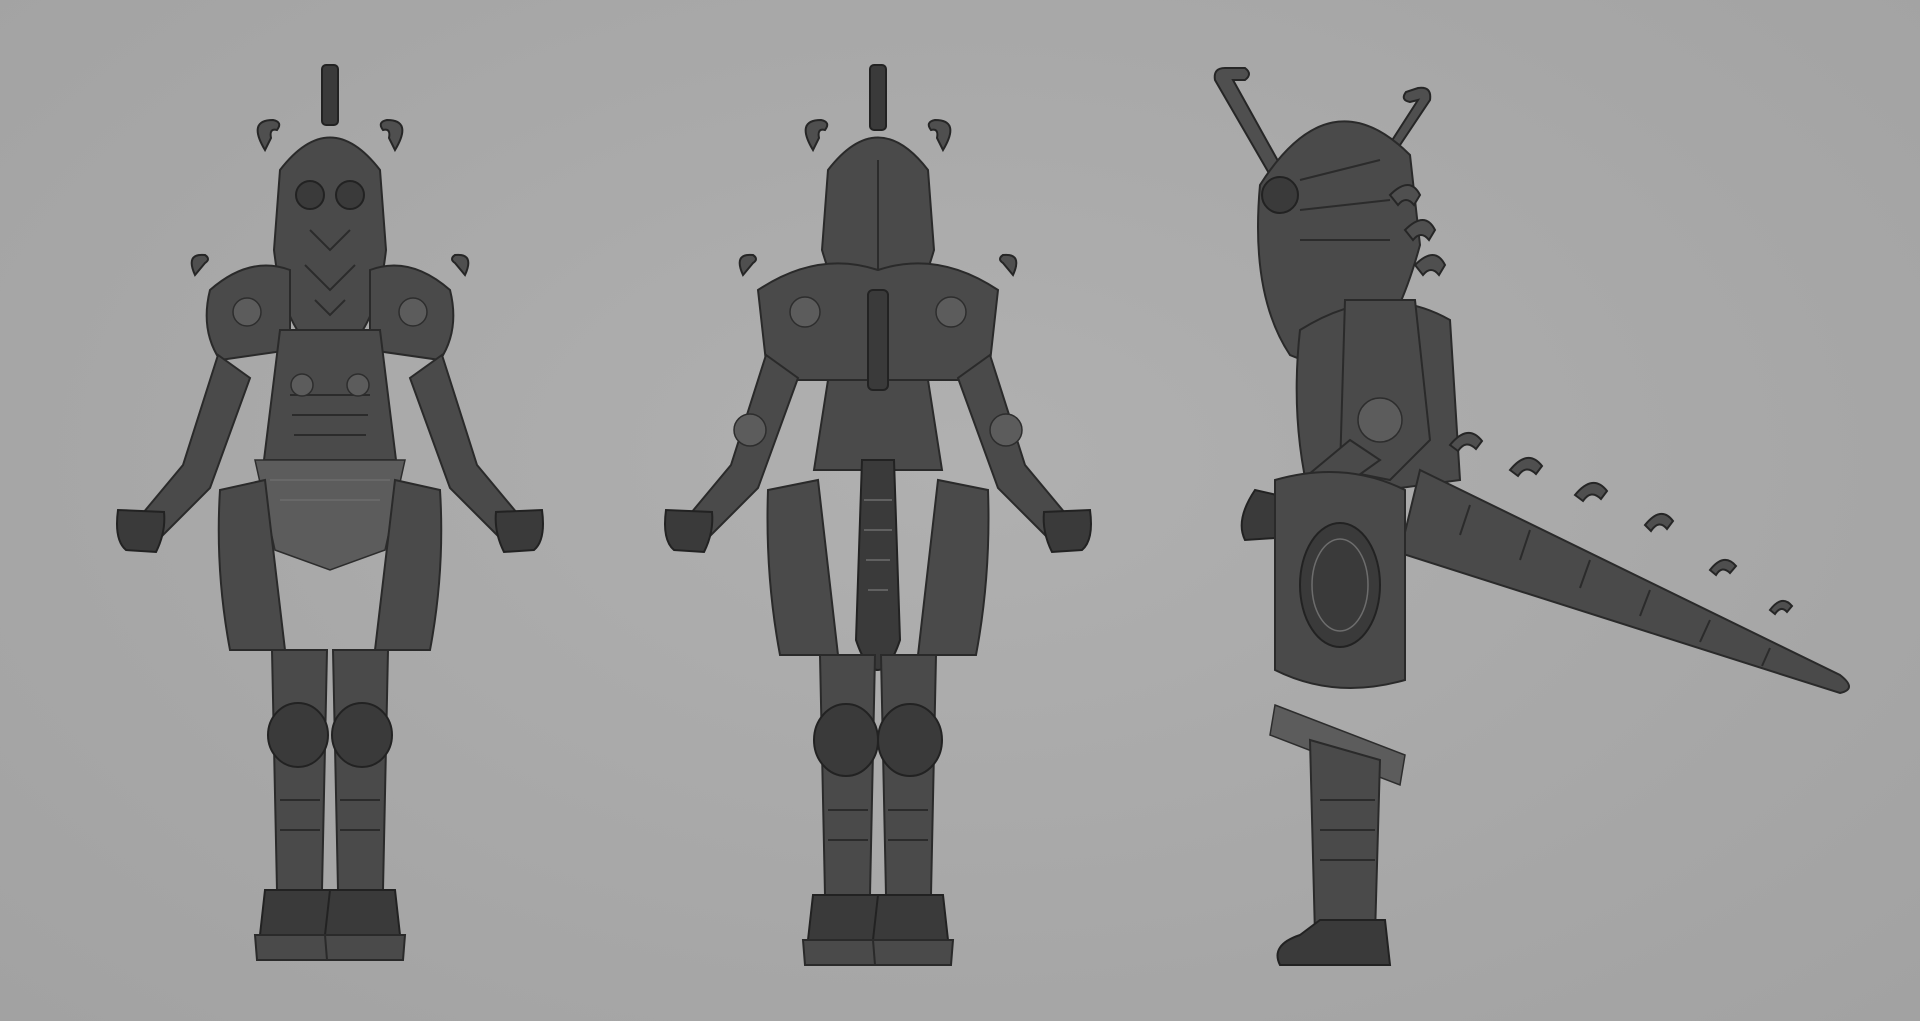 The width and height of the screenshot is (1920, 1021). Describe the element at coordinates (843, 952) in the screenshot. I see `heel-left` at that location.